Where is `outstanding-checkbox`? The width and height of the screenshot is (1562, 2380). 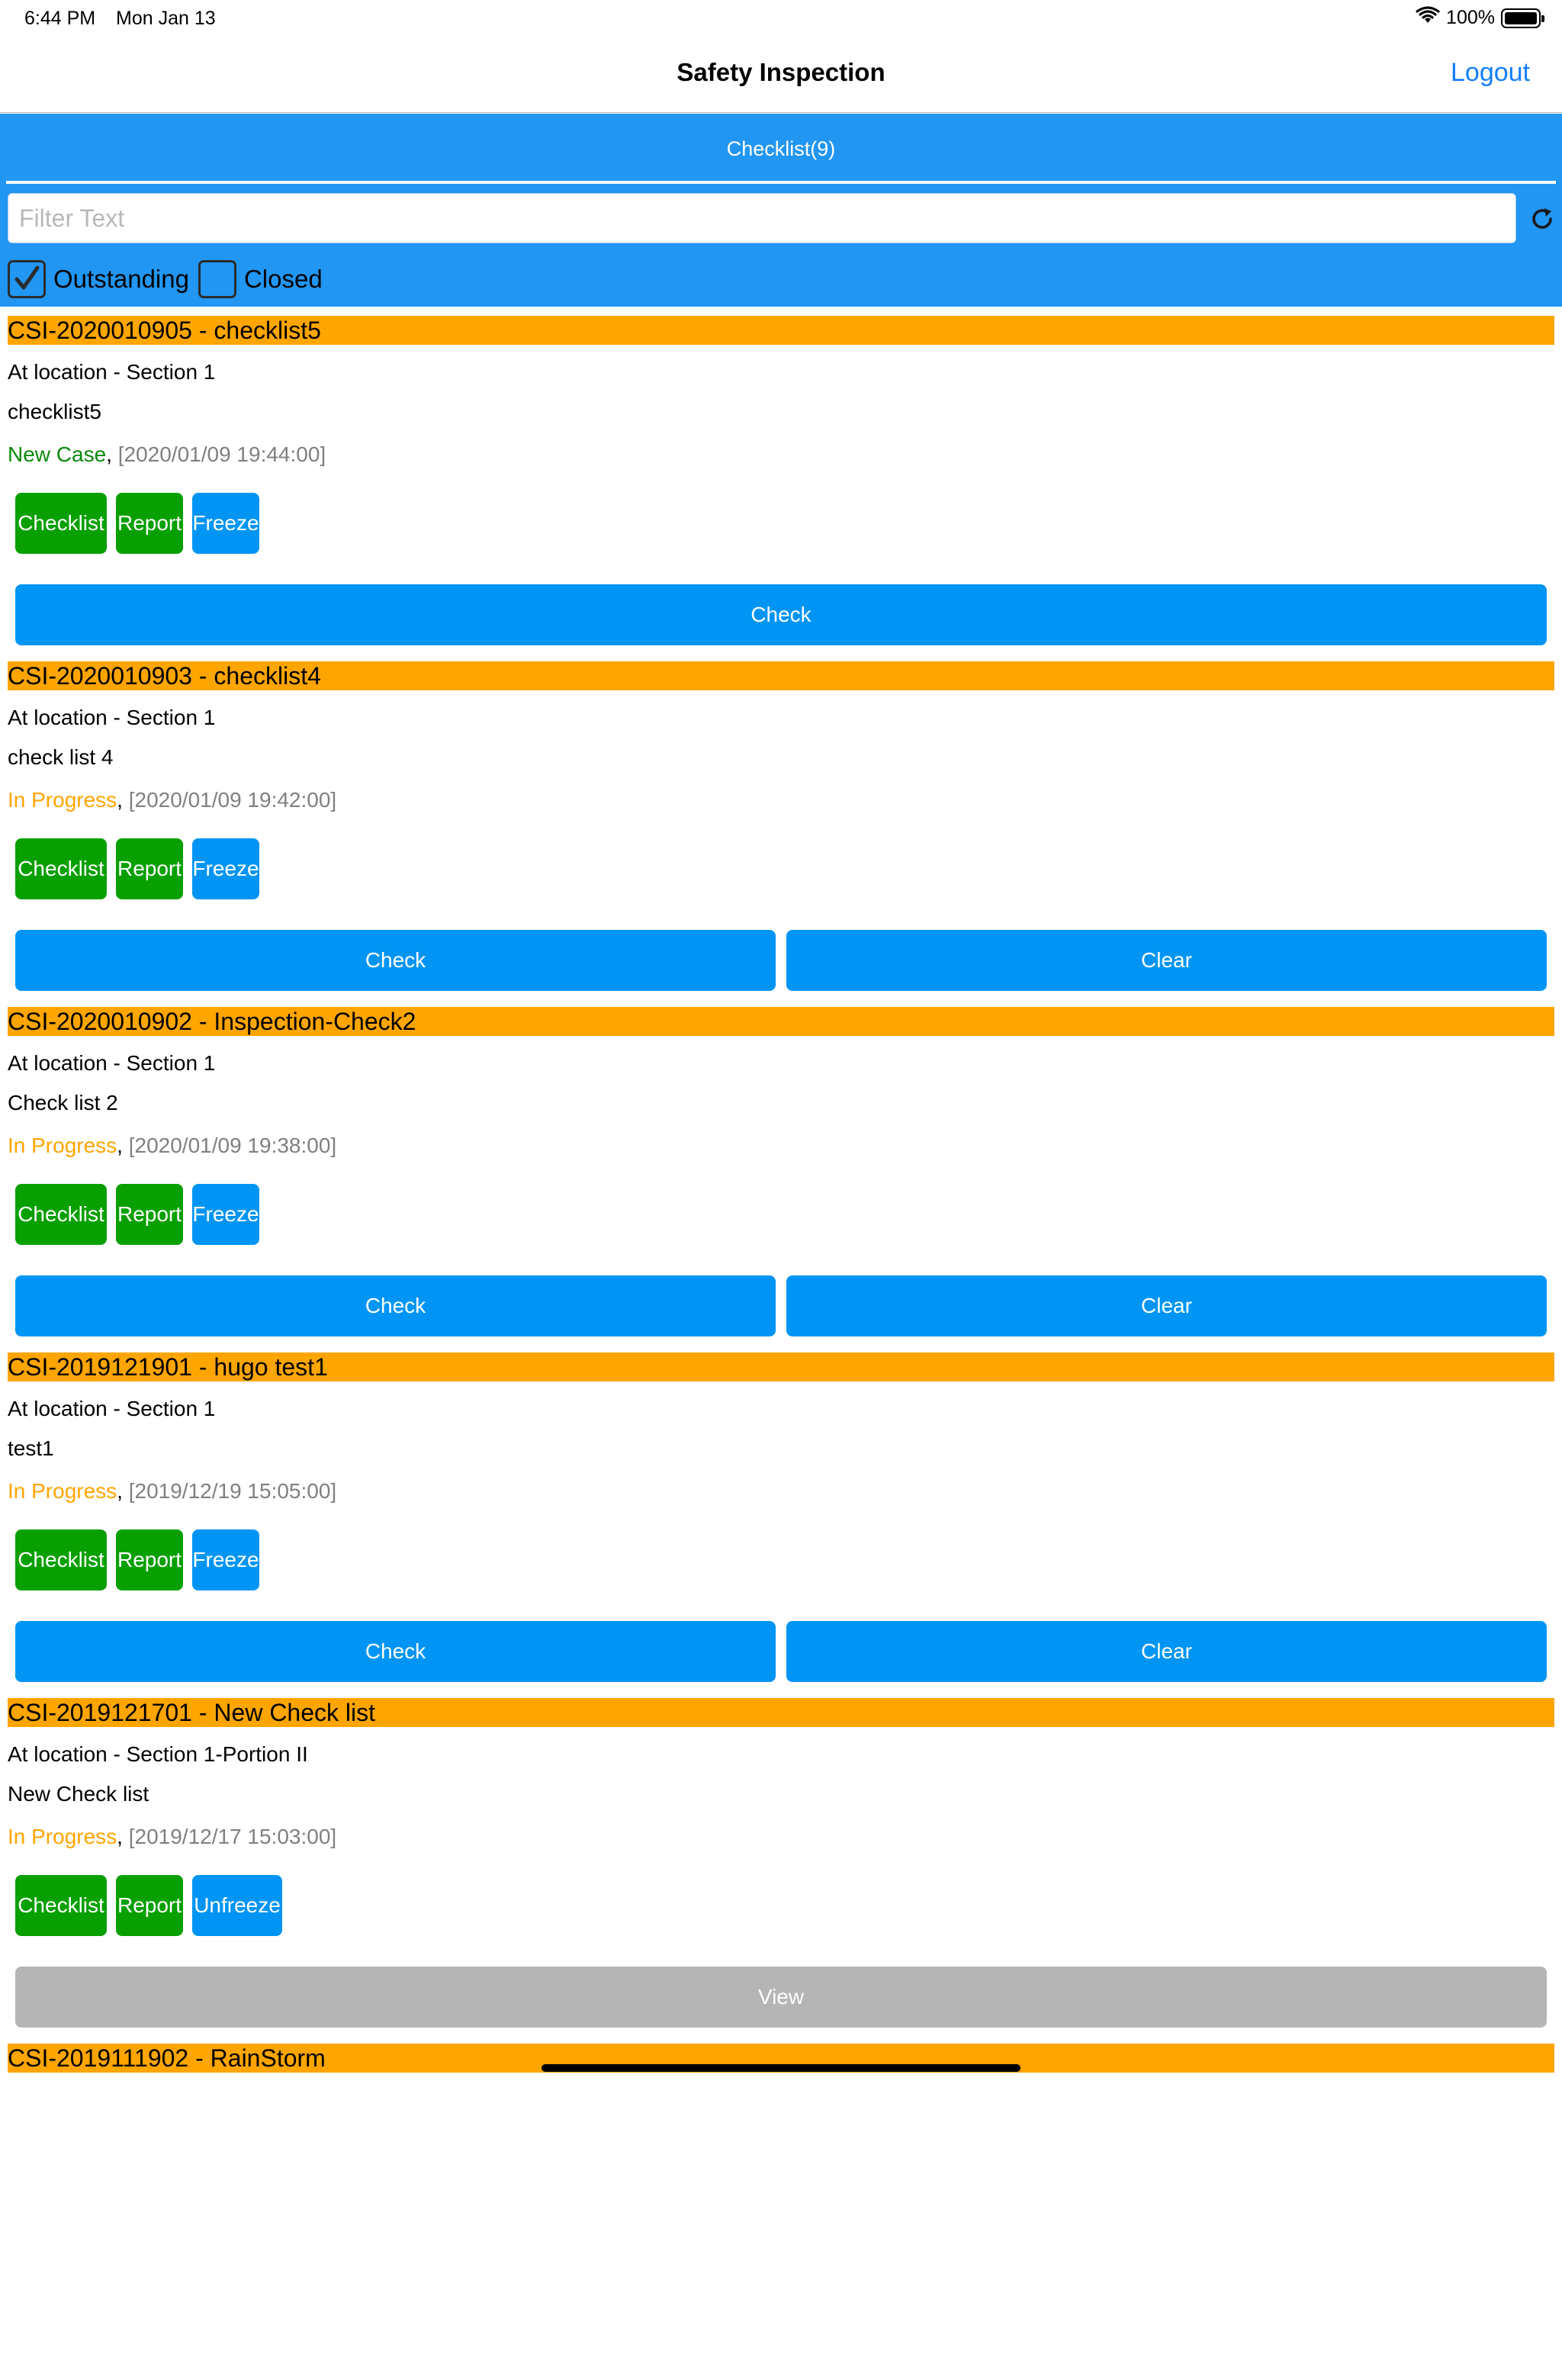
outstanding-checkbox is located at coordinates (27, 279).